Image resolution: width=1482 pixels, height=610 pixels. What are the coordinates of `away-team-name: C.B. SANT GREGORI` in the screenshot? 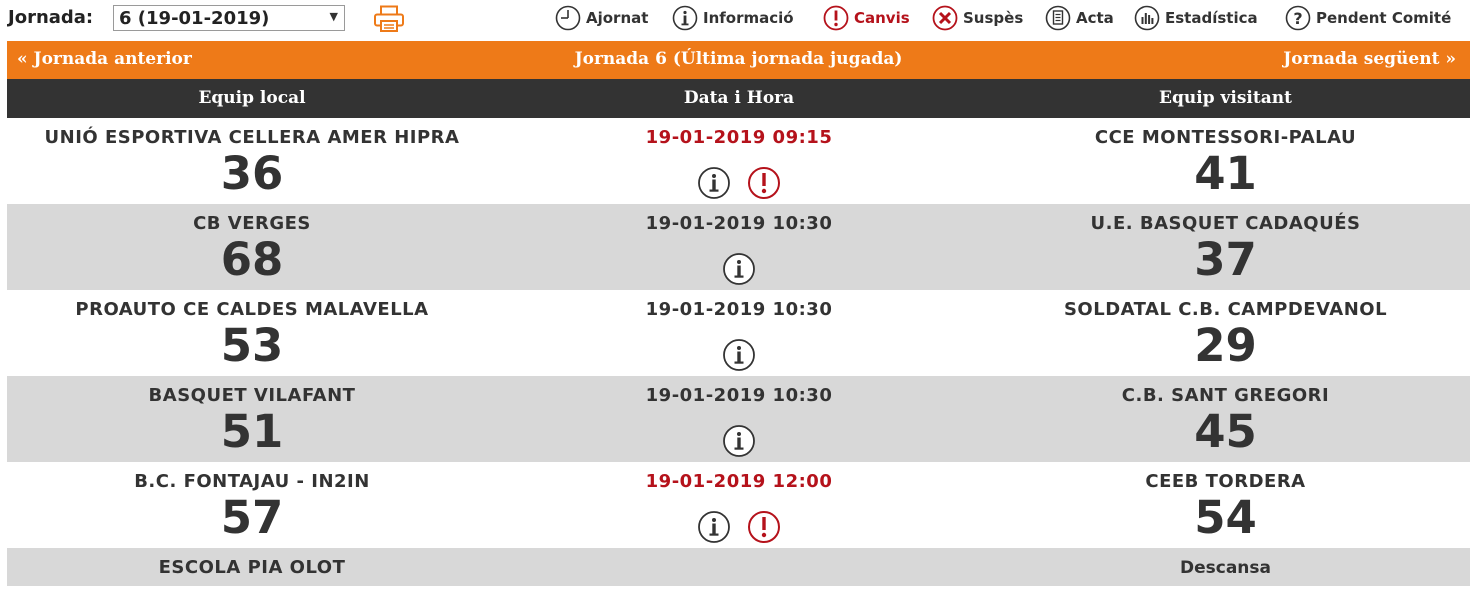 It's located at (1225, 395).